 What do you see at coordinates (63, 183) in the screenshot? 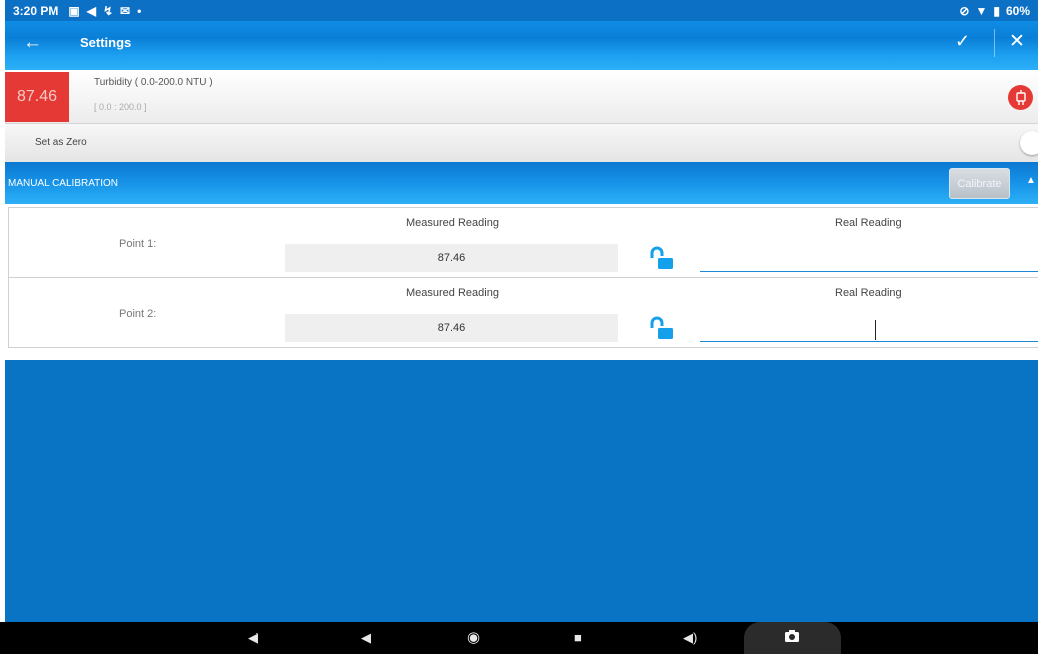
I see `manual-calibration-title: MANUAL CALIBRATION` at bounding box center [63, 183].